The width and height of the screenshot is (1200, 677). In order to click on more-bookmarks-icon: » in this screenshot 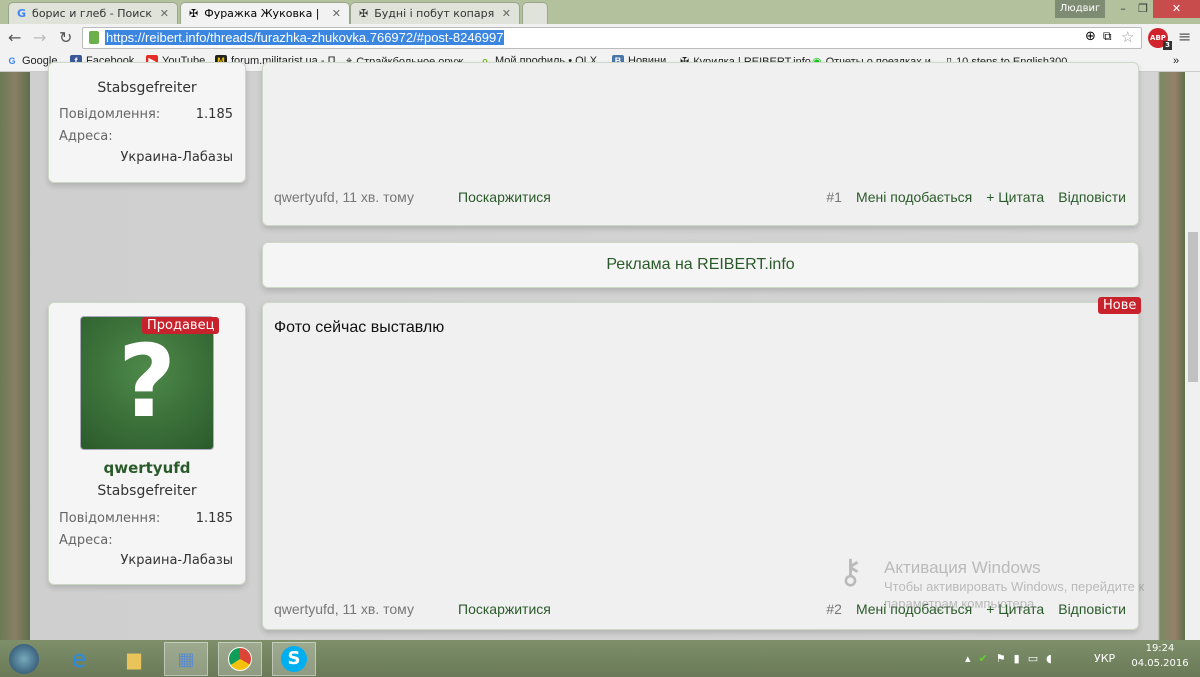, I will do `click(1176, 61)`.